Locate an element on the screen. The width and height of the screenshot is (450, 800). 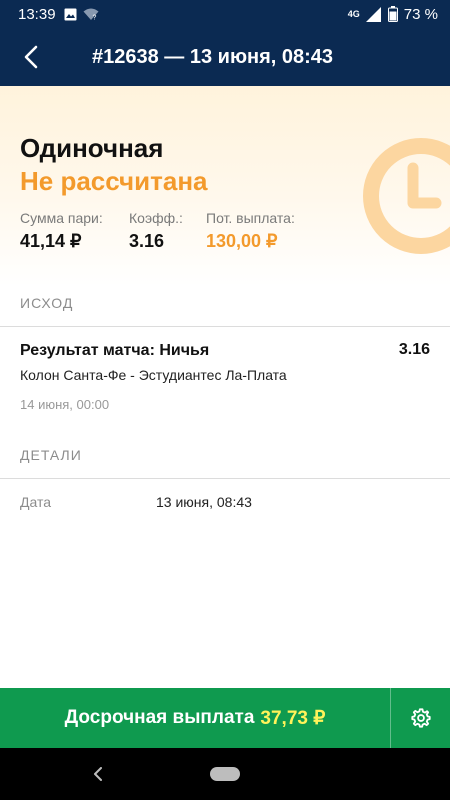
status-bar: 13:39 ? 4G 73 % is located at coordinates (225, 14).